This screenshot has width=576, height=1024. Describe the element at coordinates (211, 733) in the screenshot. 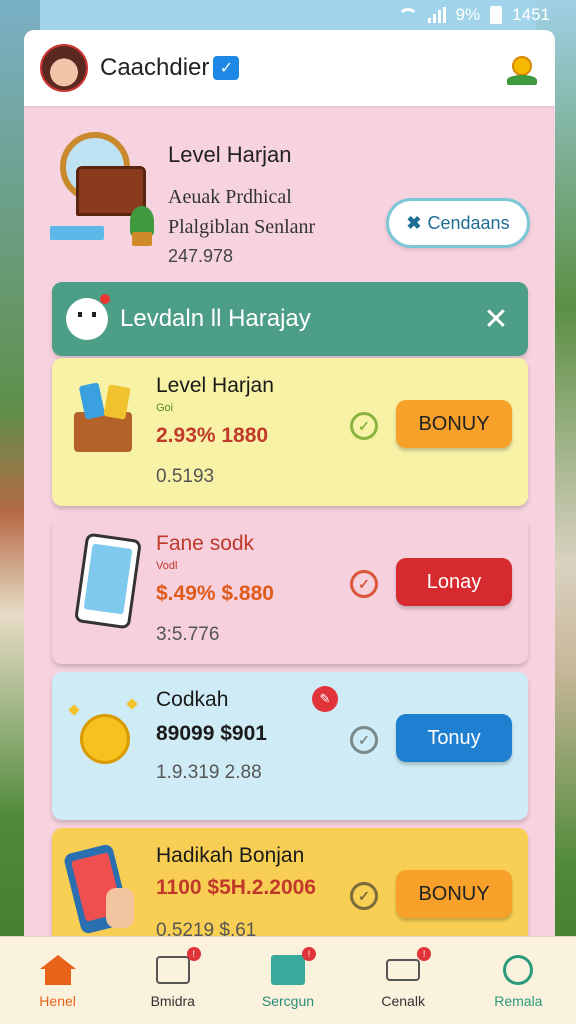

I see `card-price: 89099 $901` at that location.